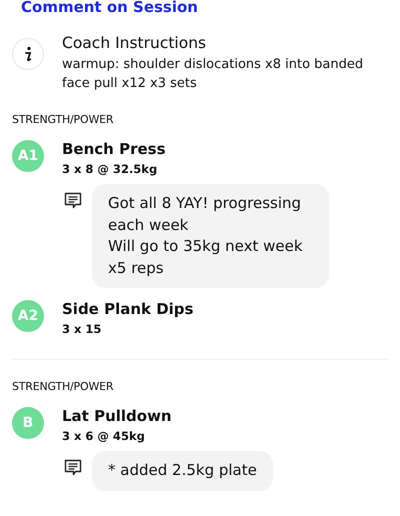 Image resolution: width=400 pixels, height=516 pixels. Describe the element at coordinates (28, 156) in the screenshot. I see `exercise-badge: A1` at that location.